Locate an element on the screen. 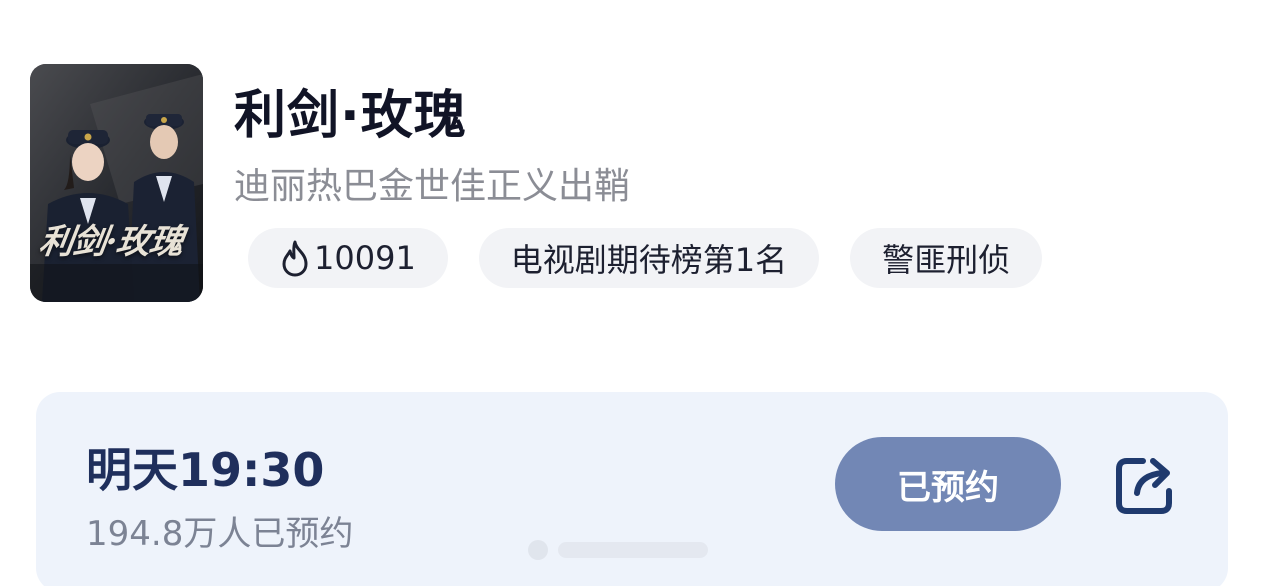  reservation-count: 194.8万人已预约 is located at coordinates (220, 534).